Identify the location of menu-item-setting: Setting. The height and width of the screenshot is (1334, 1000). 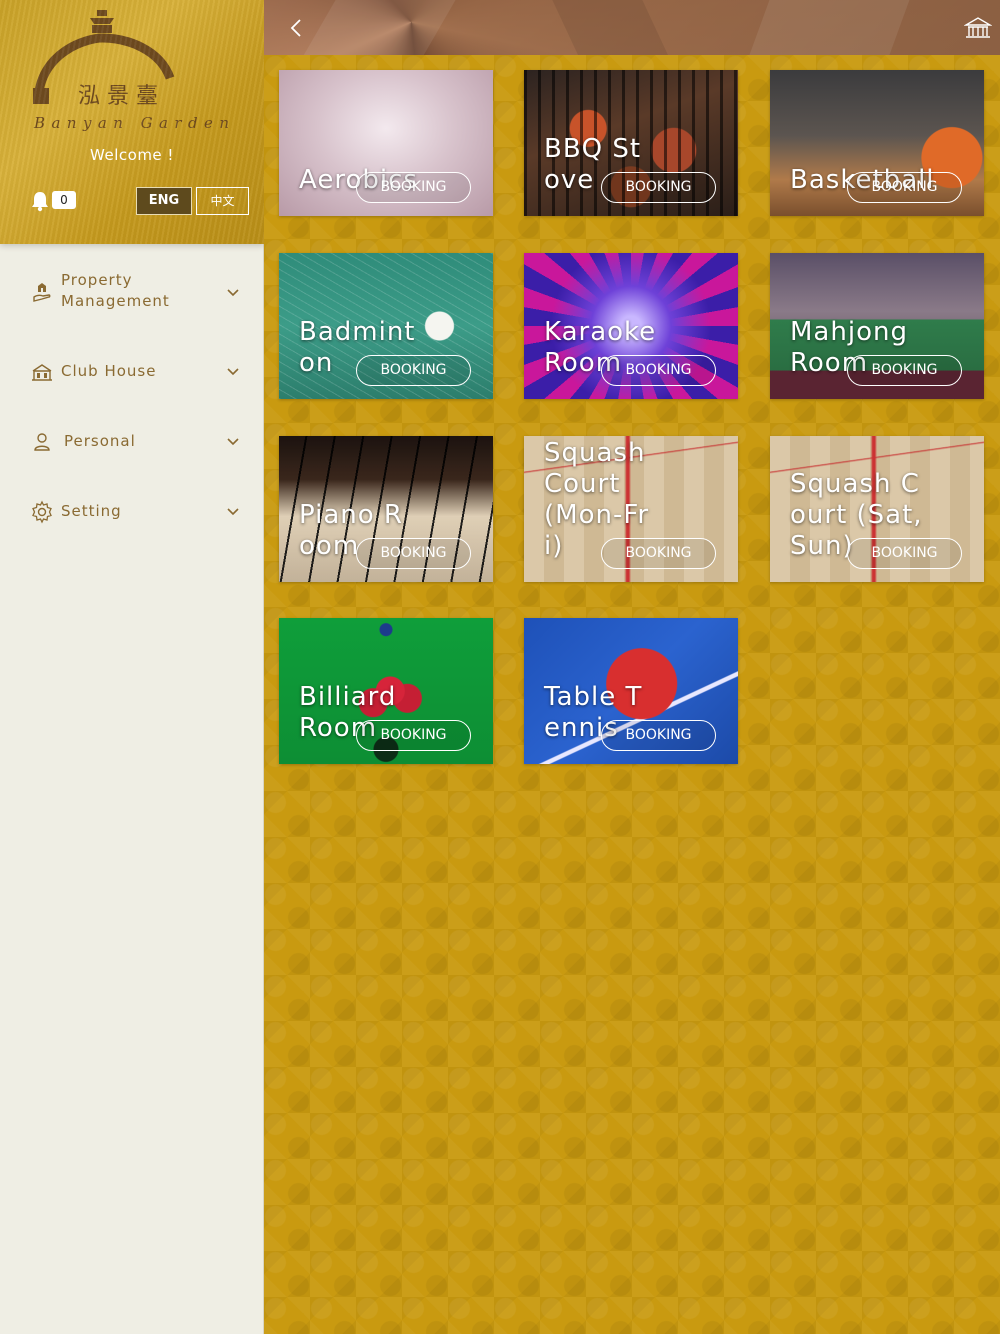
(132, 512).